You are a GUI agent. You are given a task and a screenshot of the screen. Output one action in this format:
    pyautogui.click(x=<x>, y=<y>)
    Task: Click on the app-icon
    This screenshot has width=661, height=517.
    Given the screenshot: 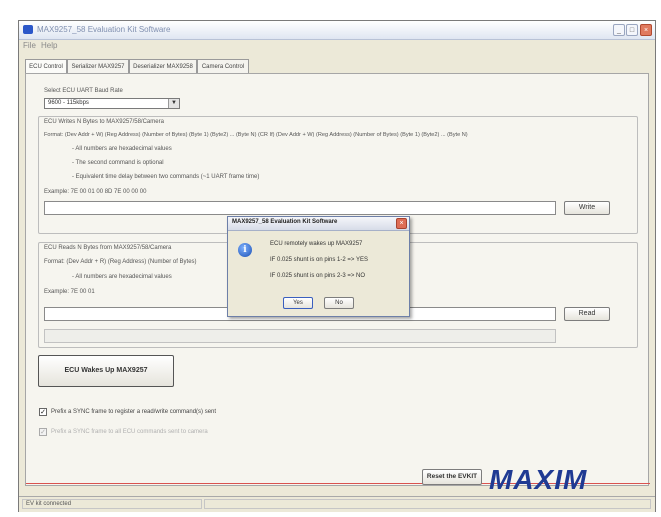 What is the action you would take?
    pyautogui.click(x=28, y=29)
    